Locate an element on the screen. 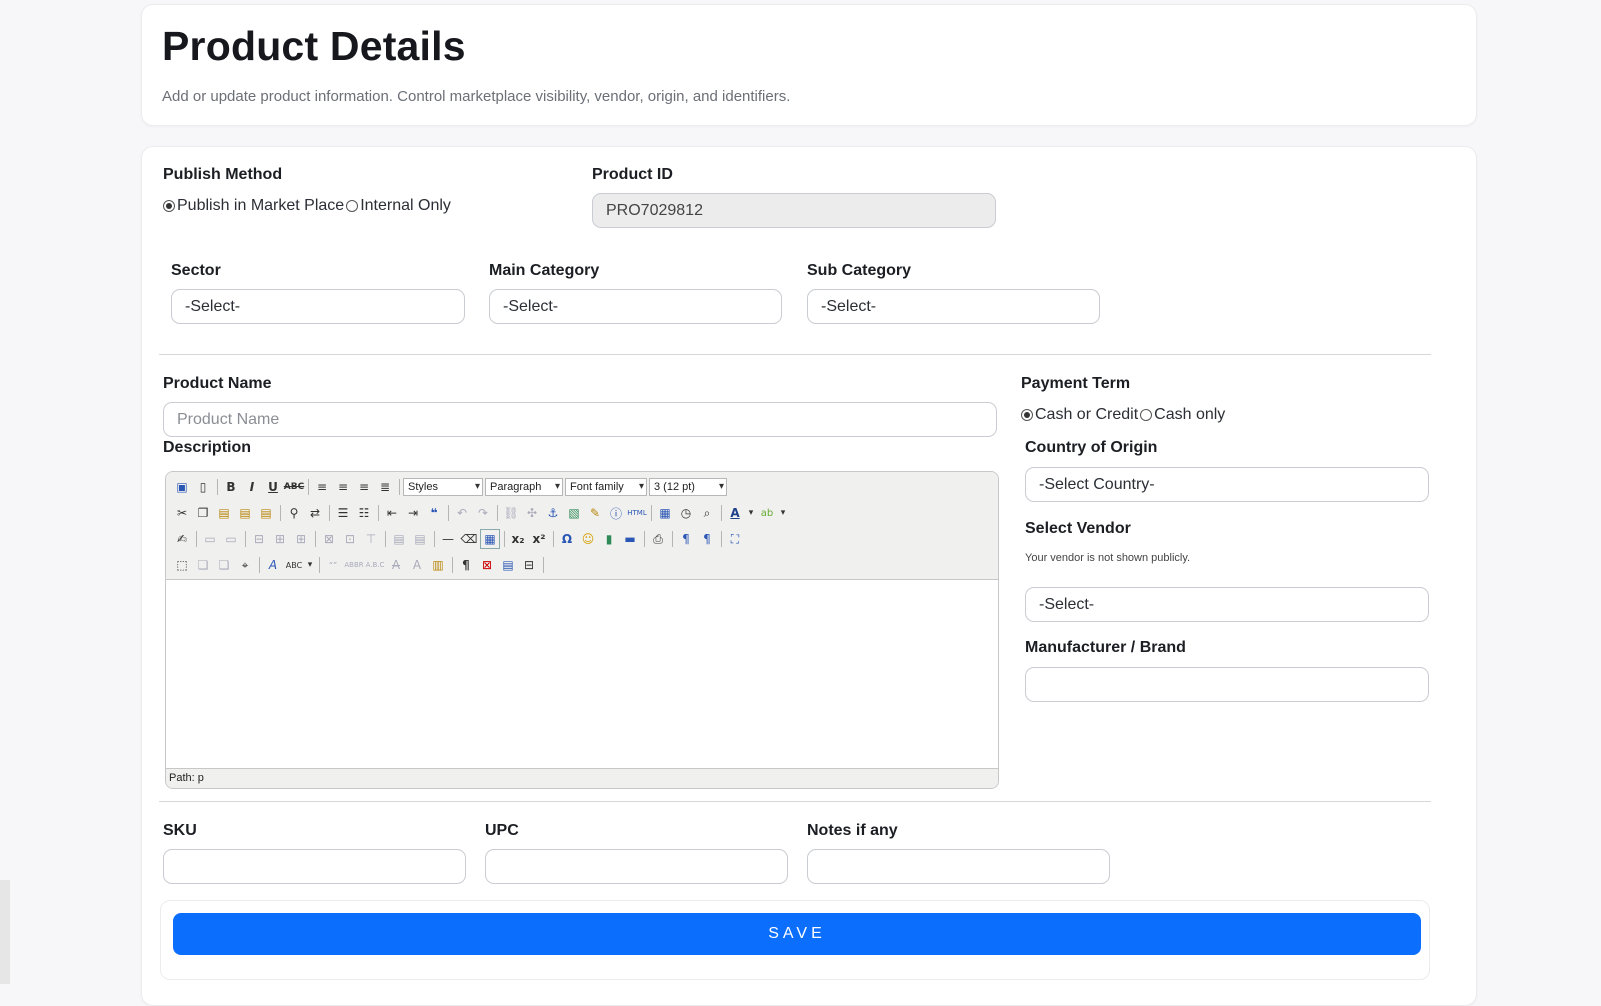 Image resolution: width=1601 pixels, height=1006 pixels. radio-cash-only-label: Cash only is located at coordinates (1189, 415).